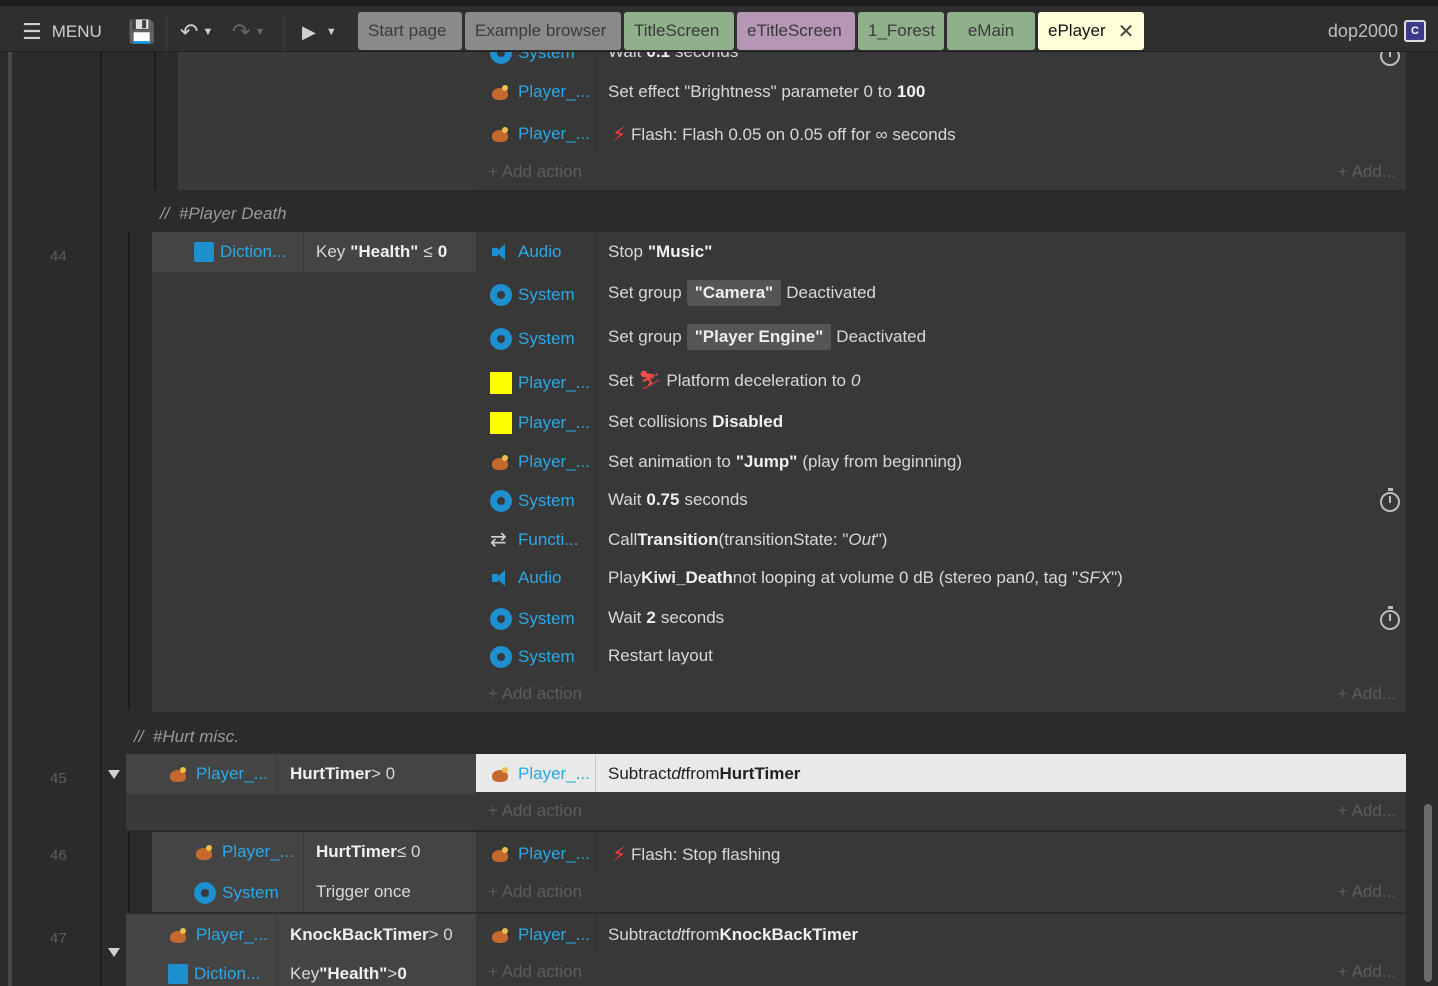 The width and height of the screenshot is (1438, 986). I want to click on tab-label: 1_Forest, so click(902, 30).